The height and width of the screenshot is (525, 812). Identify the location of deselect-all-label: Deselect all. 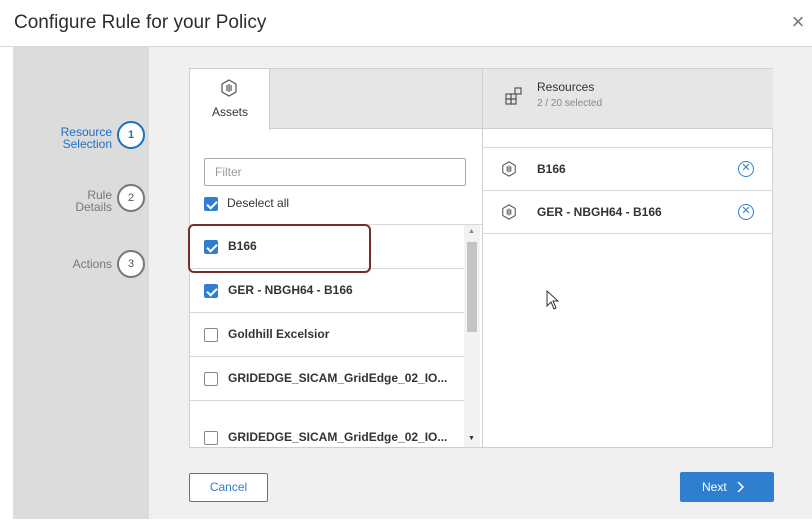
(258, 203).